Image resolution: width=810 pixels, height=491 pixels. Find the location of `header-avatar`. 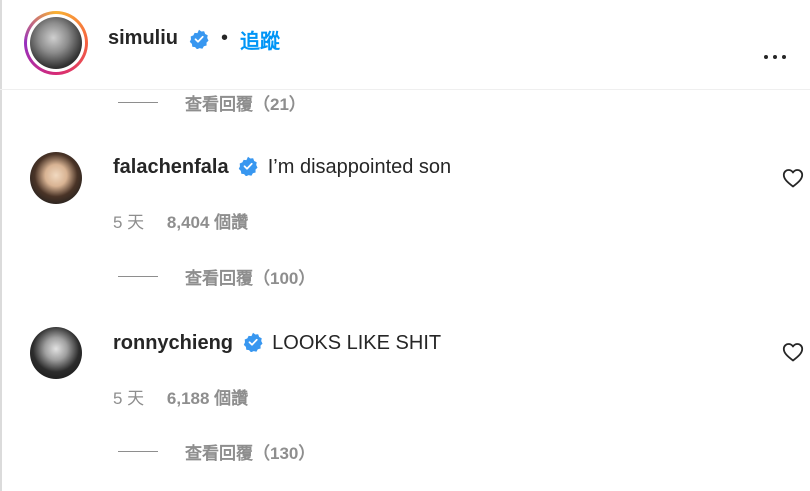

header-avatar is located at coordinates (56, 43).